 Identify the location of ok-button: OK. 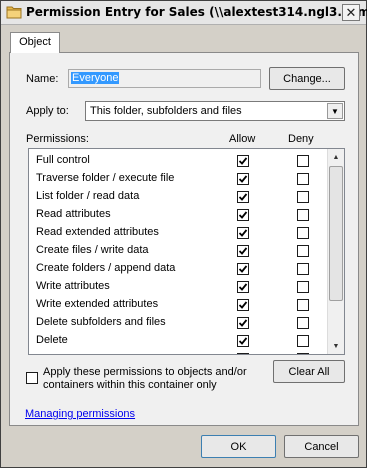
(238, 446).